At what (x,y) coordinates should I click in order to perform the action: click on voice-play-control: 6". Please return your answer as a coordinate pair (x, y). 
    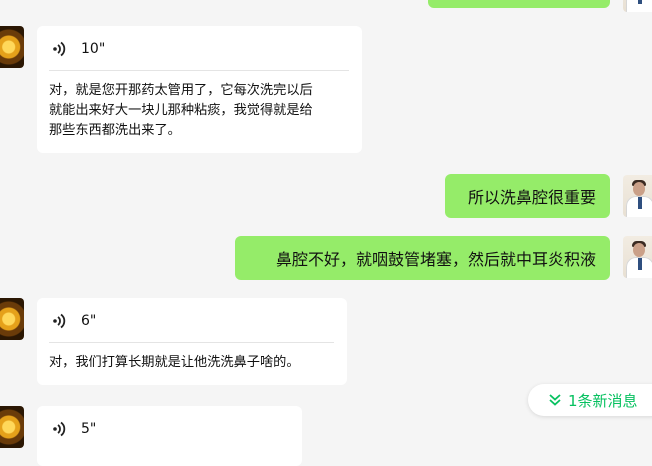
    Looking at the image, I should click on (73, 321).